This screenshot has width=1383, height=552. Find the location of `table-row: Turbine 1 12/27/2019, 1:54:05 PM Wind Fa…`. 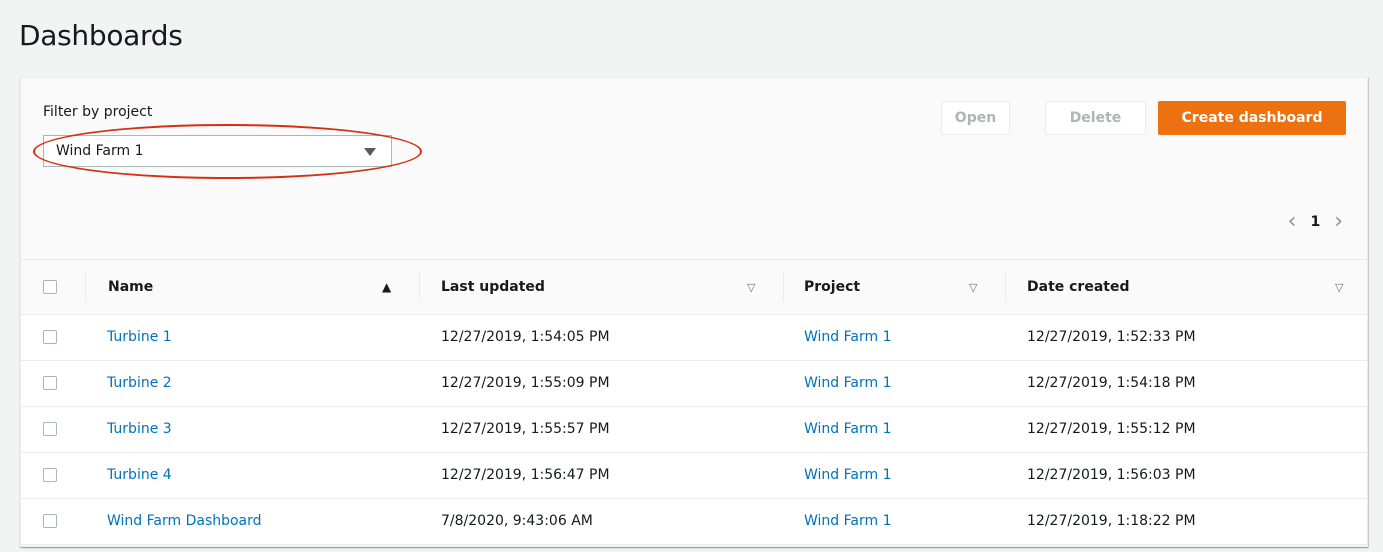

table-row: Turbine 1 12/27/2019, 1:54:05 PM Wind Fa… is located at coordinates (694, 338).